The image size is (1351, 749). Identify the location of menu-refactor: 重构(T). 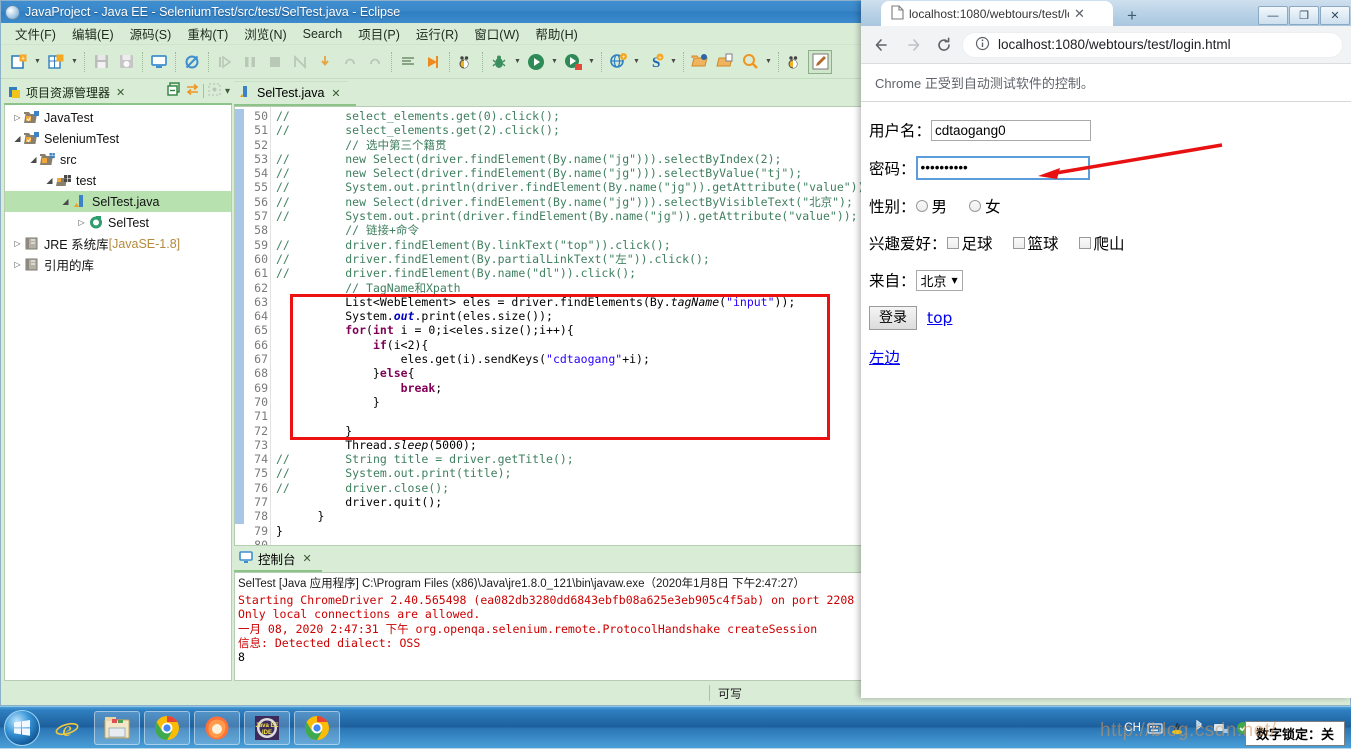
(207, 33).